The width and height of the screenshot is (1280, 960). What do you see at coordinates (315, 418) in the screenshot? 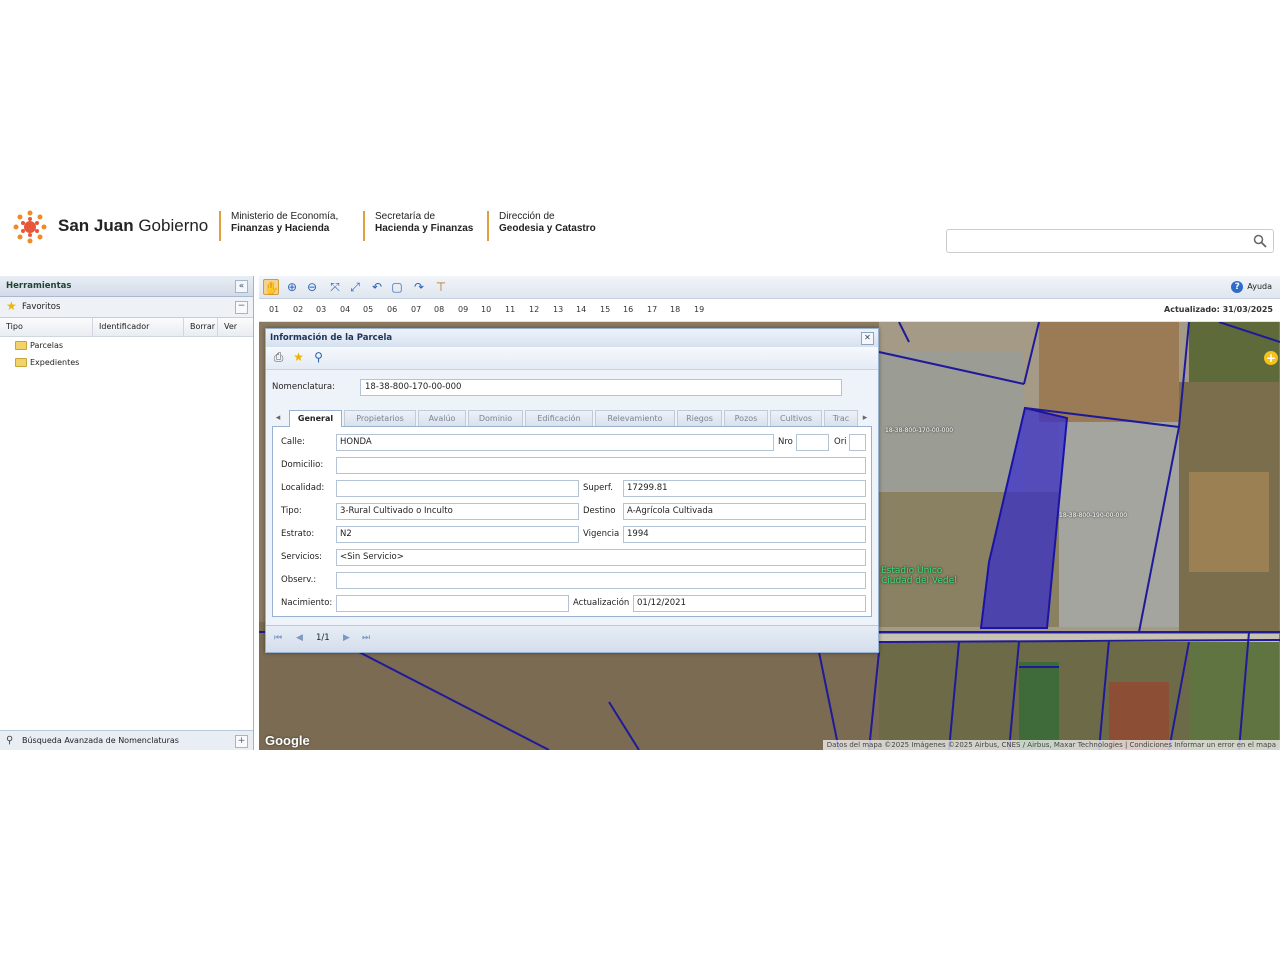
I see `tab-general: General` at bounding box center [315, 418].